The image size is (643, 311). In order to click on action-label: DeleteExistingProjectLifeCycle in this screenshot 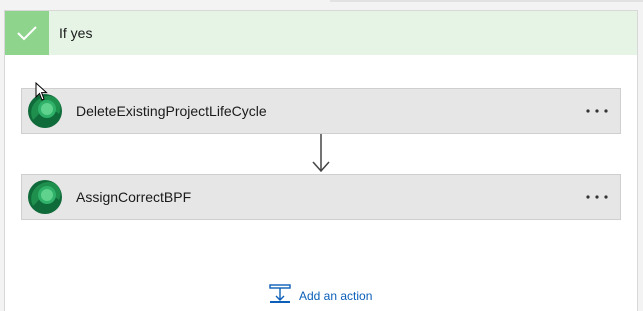, I will do `click(171, 111)`.